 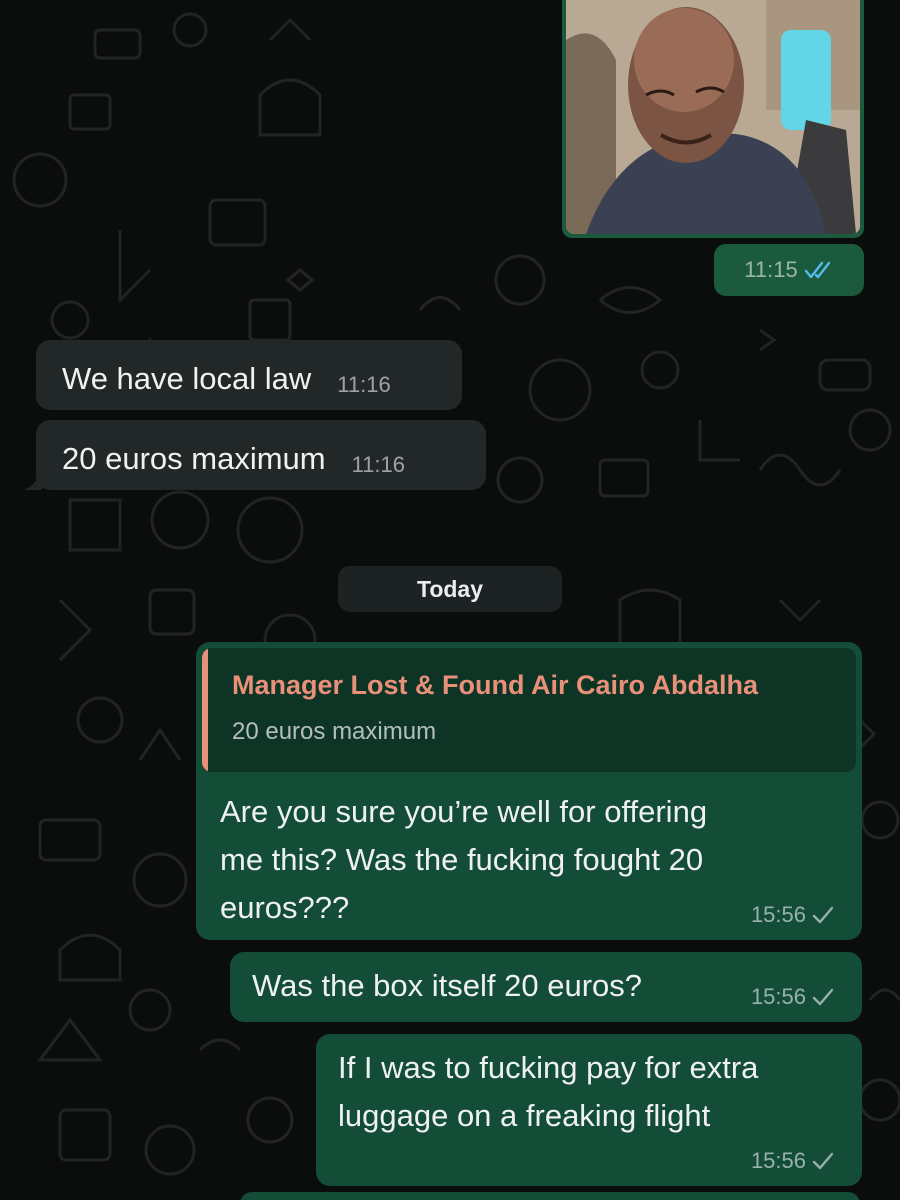 I want to click on photo-content, so click(x=713, y=117).